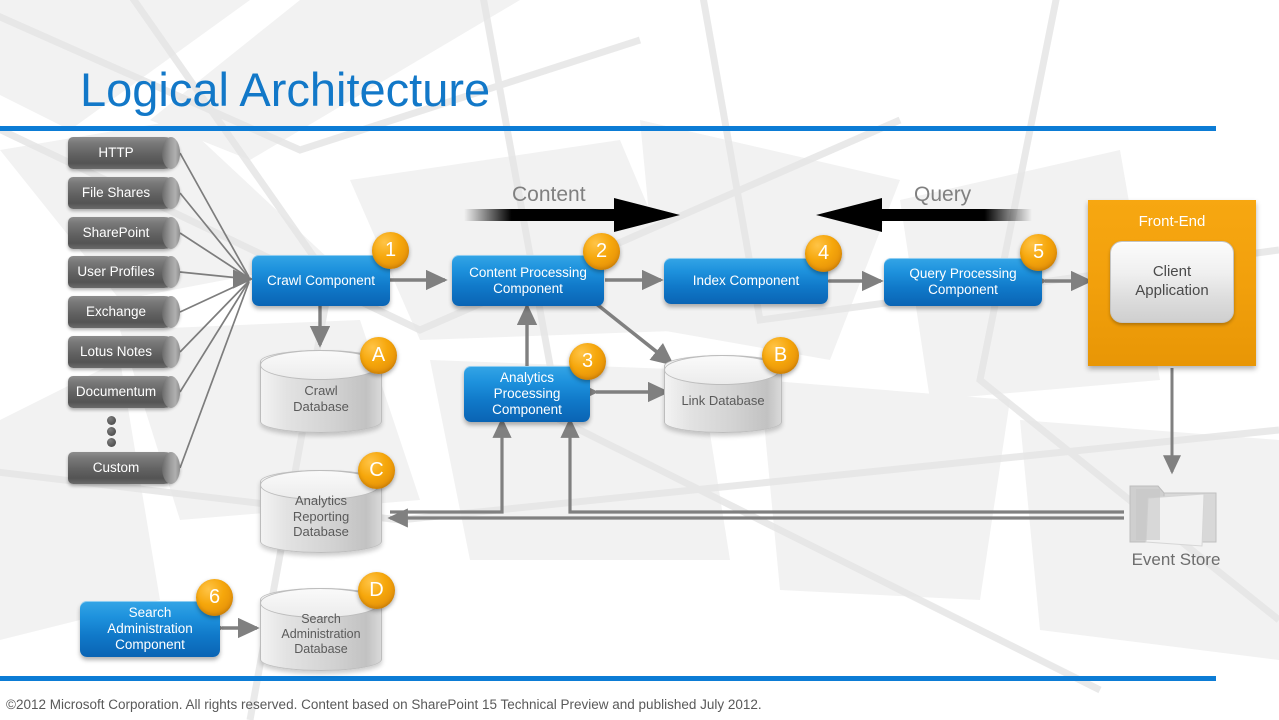 The width and height of the screenshot is (1279, 720). Describe the element at coordinates (1172, 221) in the screenshot. I see `front-end-label: Front-End` at that location.